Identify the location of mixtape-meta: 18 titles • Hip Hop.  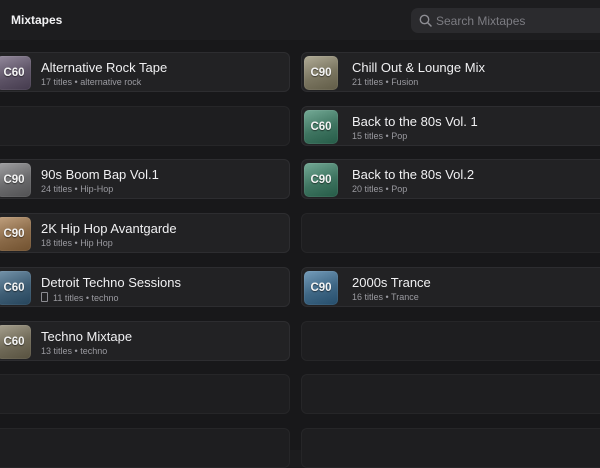
(77, 243).